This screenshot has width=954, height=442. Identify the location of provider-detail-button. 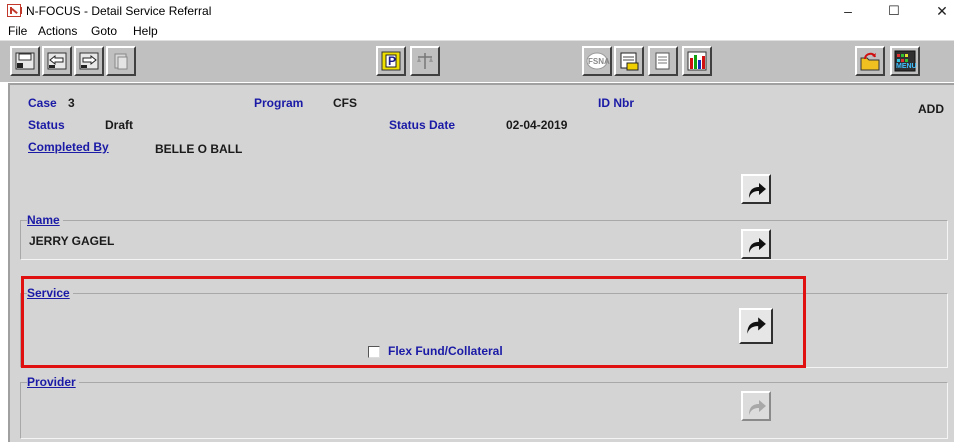
(756, 406).